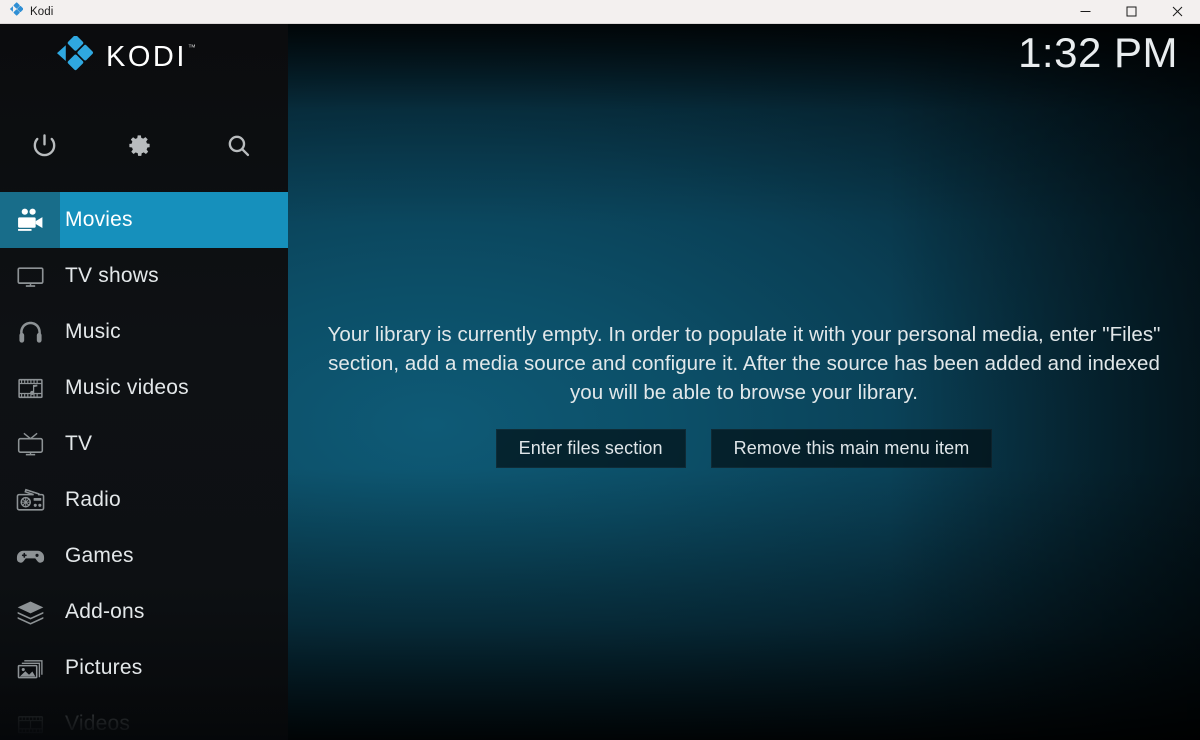 Image resolution: width=1200 pixels, height=740 pixels. Describe the element at coordinates (30, 276) in the screenshot. I see `television-icon` at that location.